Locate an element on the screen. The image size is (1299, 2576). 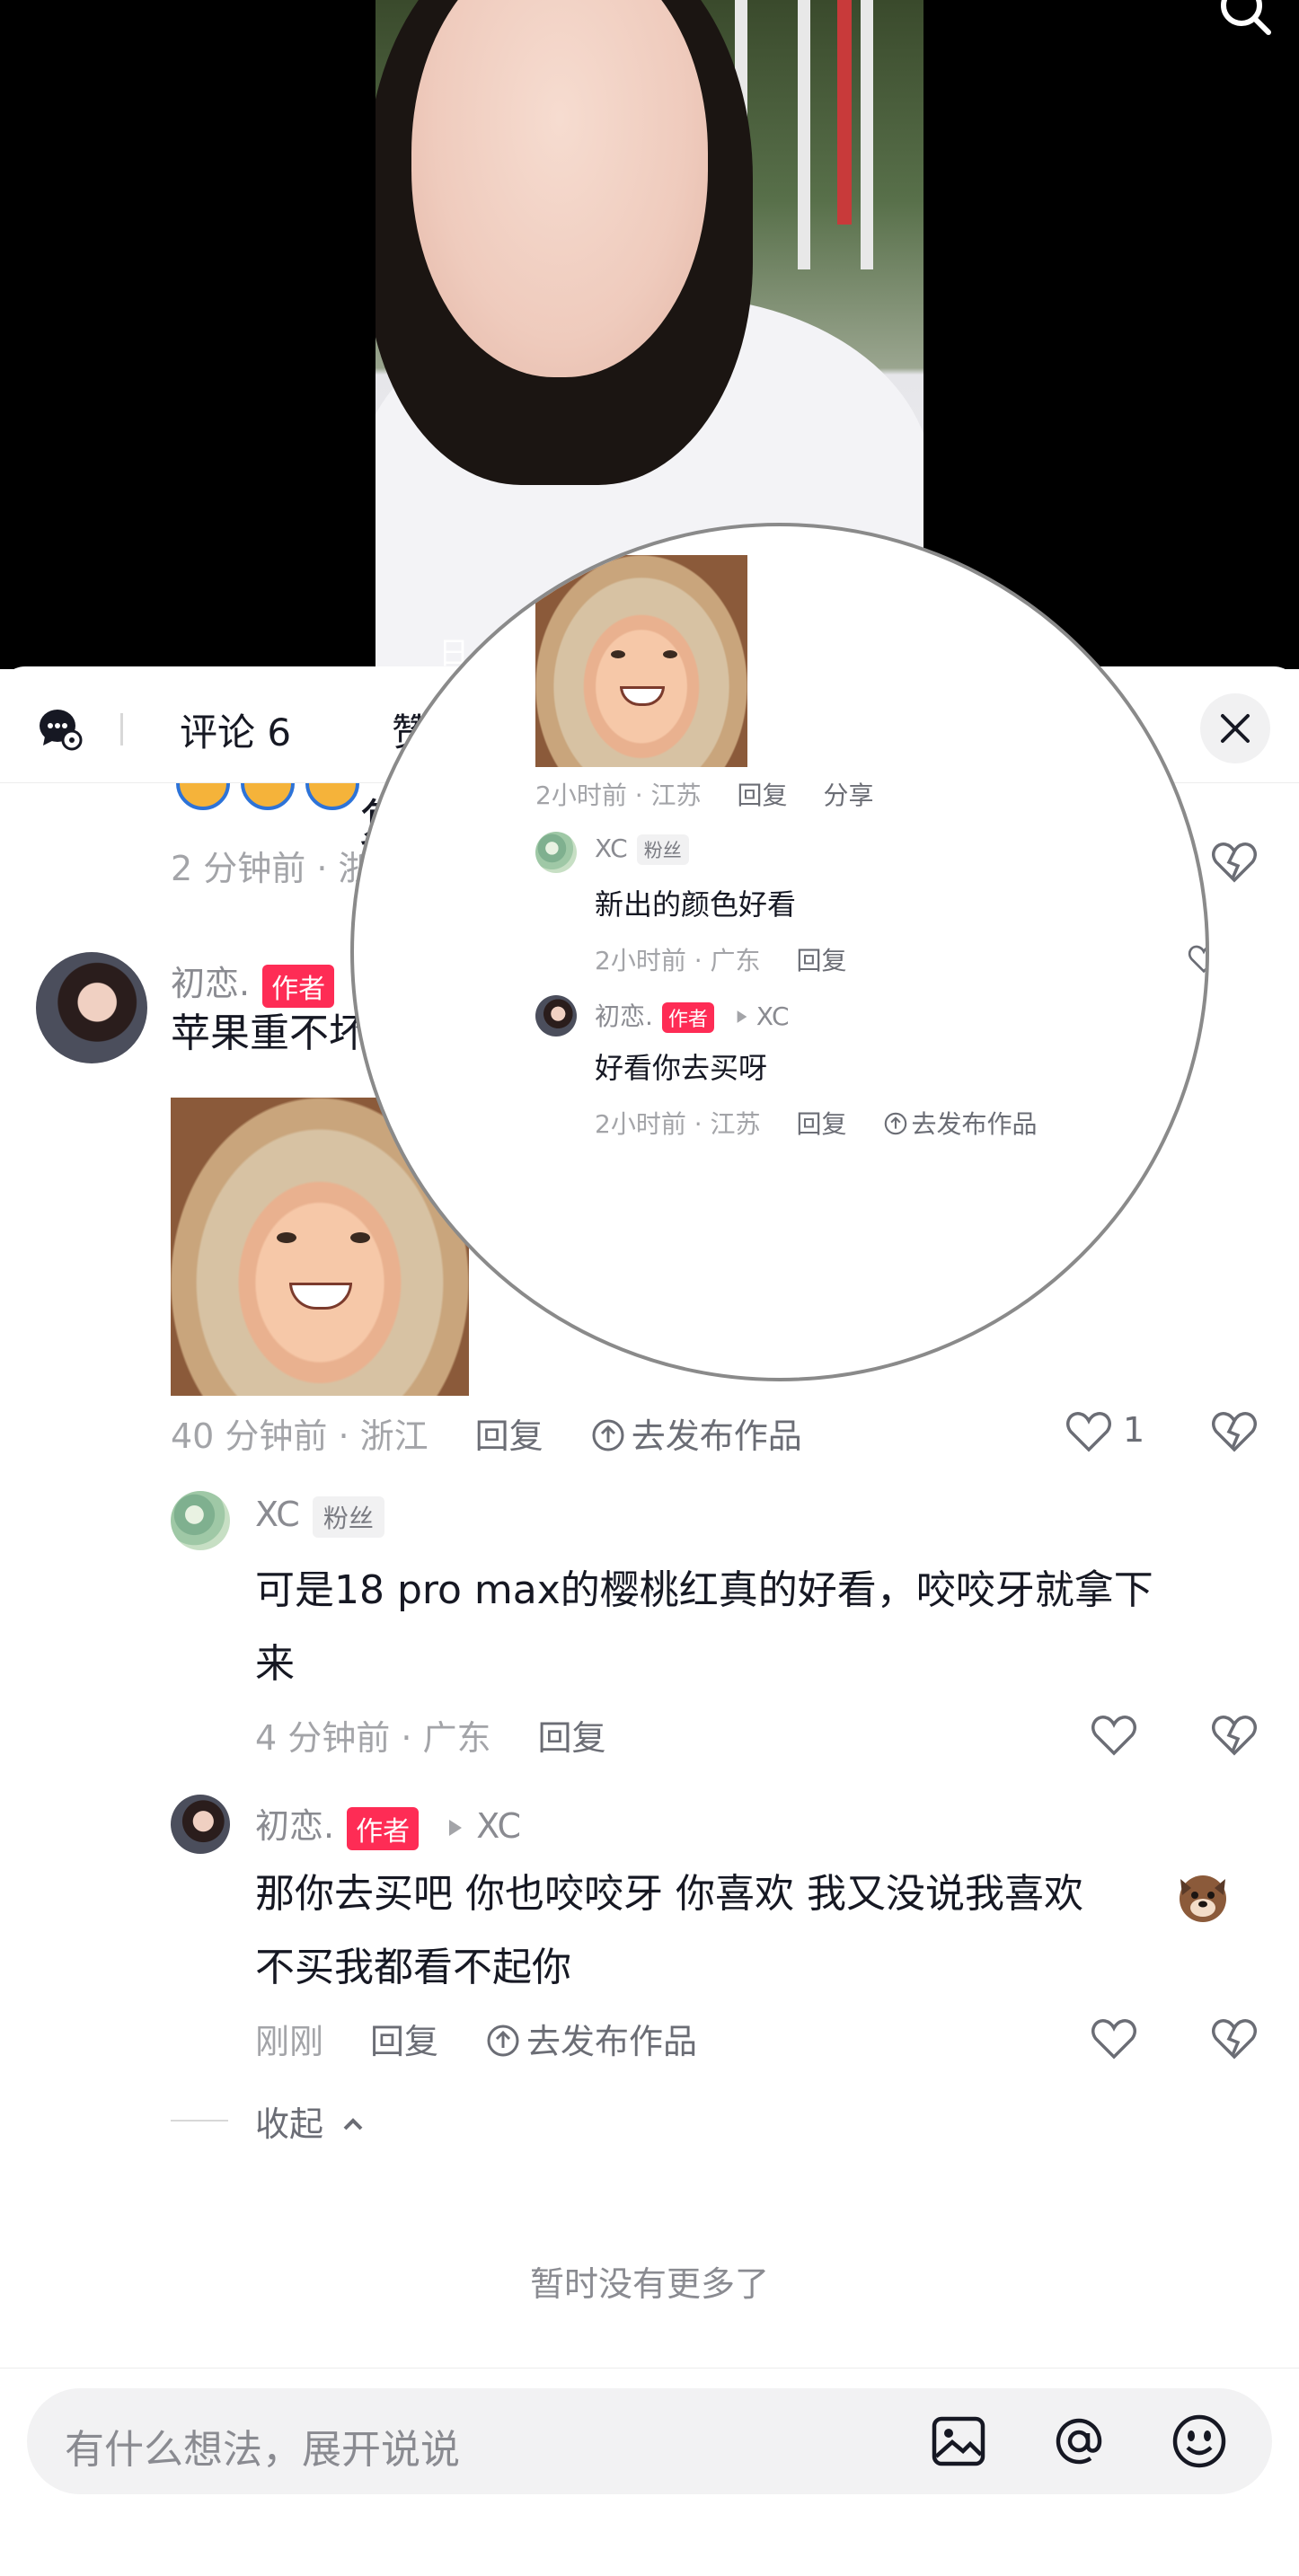
no-more-notice: 暂时没有更多了 is located at coordinates (649, 2284).